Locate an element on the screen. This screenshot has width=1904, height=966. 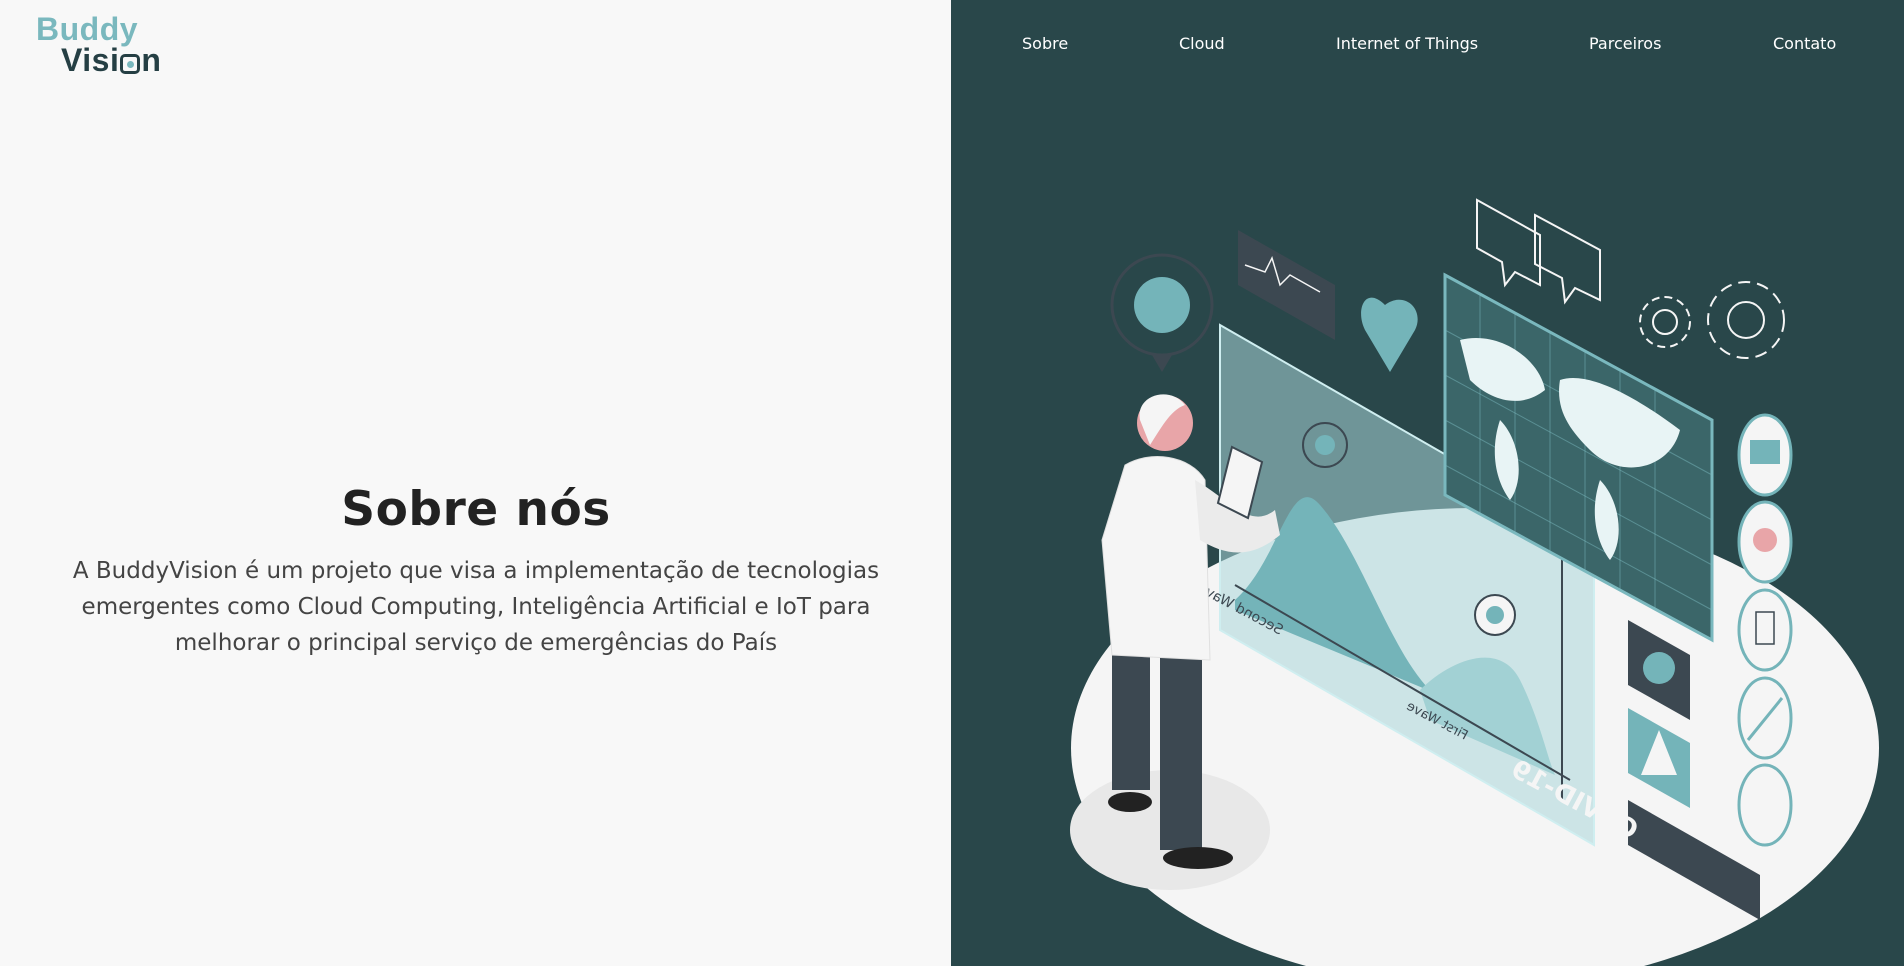
gear-icon-large is located at coordinates (1746, 320).